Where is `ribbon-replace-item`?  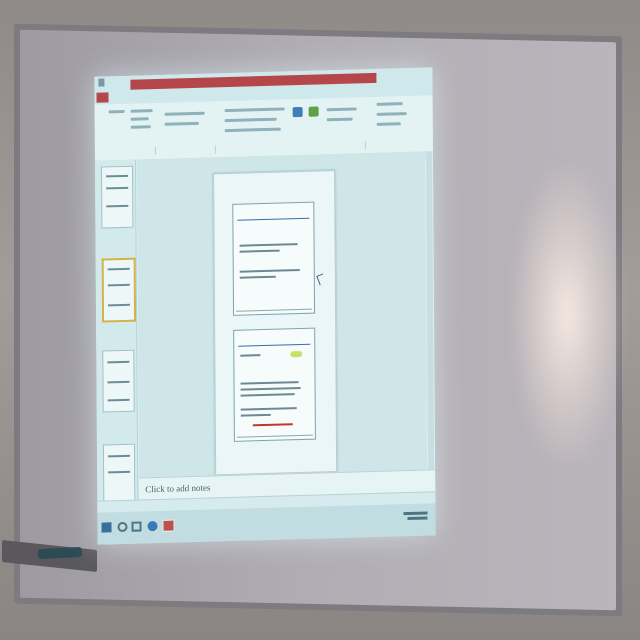
ribbon-replace-item is located at coordinates (391, 114).